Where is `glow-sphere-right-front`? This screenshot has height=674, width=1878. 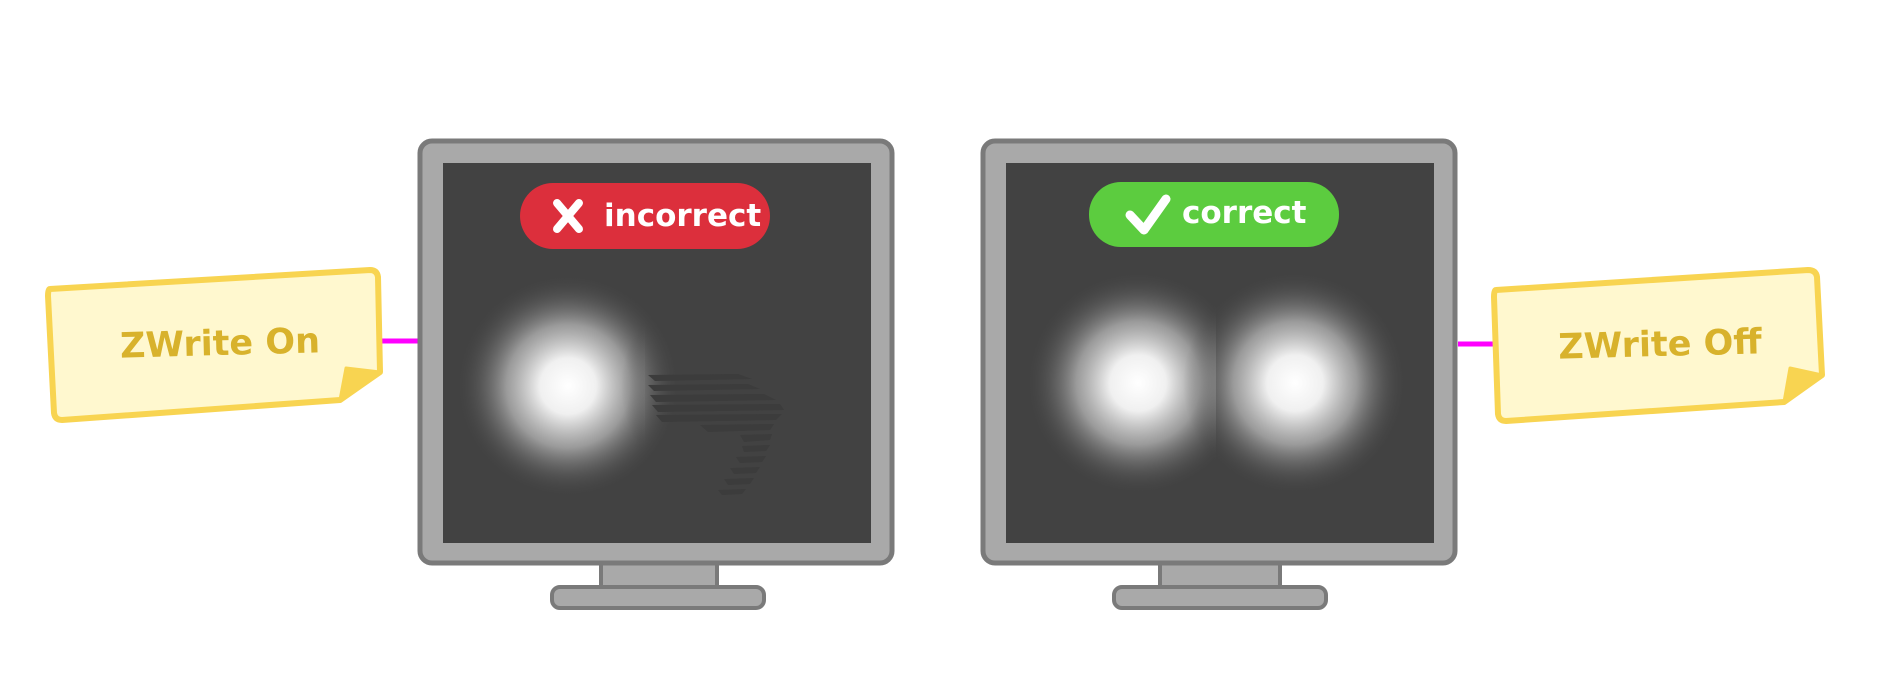
glow-sphere-right-front is located at coordinates (1295, 383).